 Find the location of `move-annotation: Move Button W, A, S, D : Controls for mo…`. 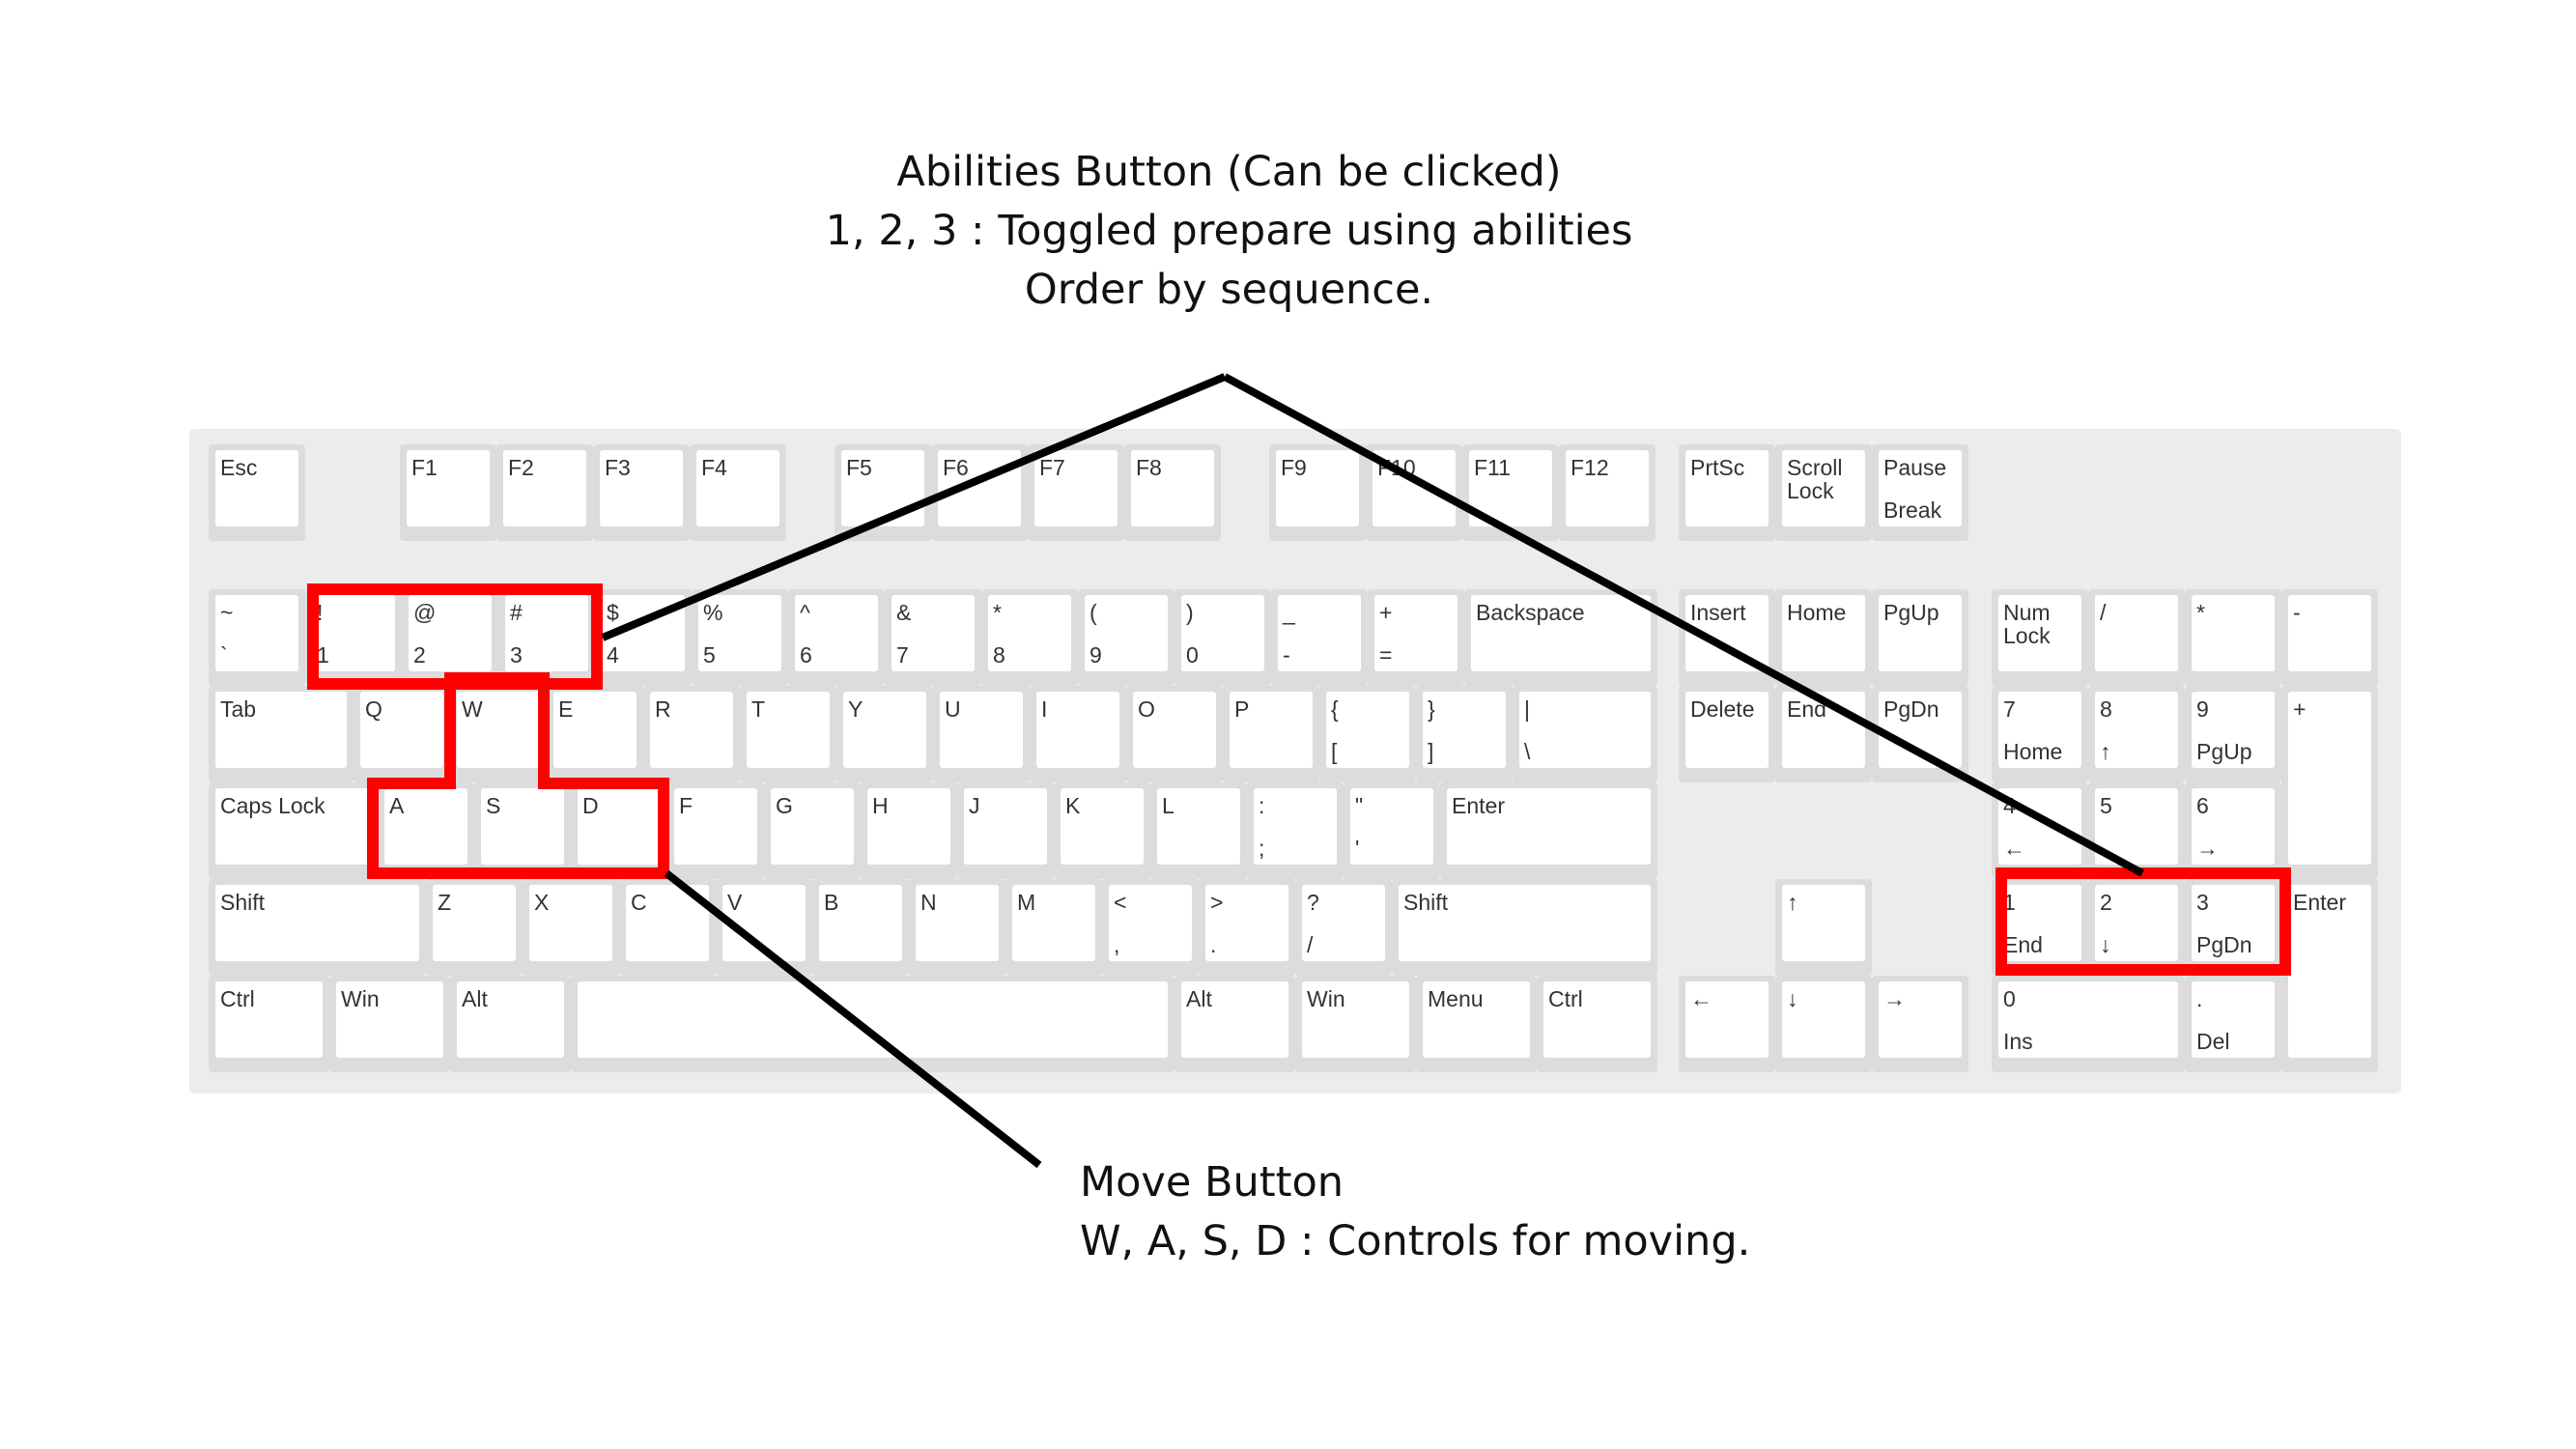

move-annotation: Move Button W, A, S, D : Controls for mo… is located at coordinates (1415, 1212).